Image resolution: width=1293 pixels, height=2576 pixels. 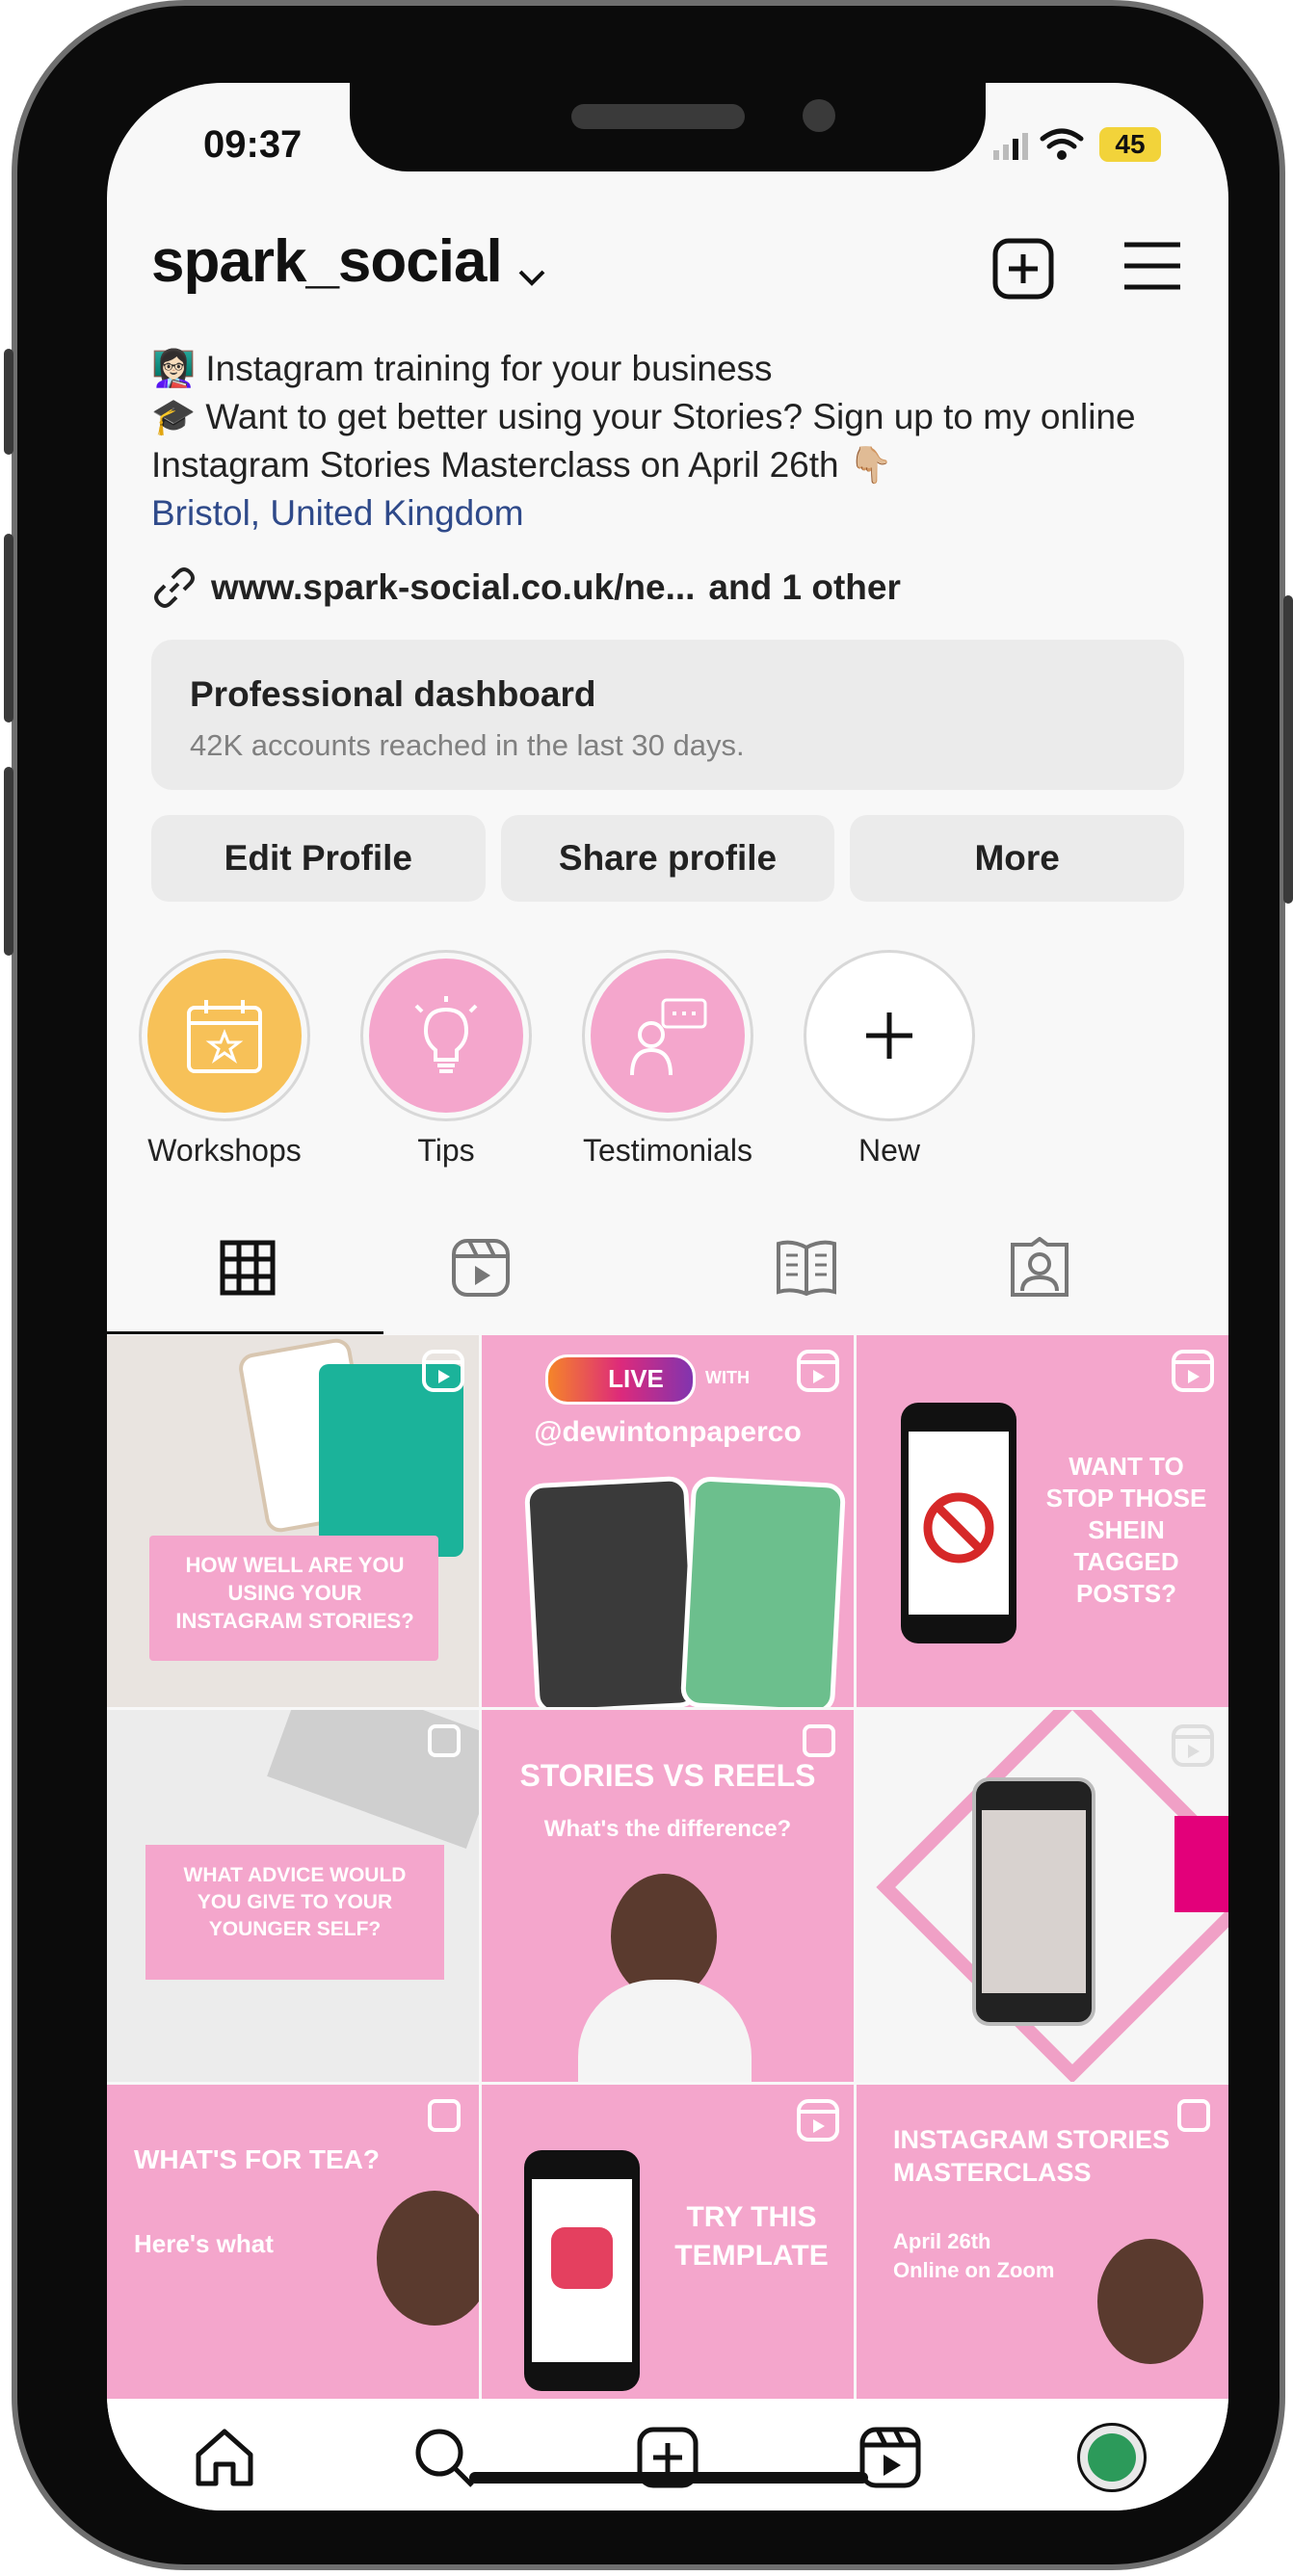 I want to click on post-tile: WANT TO STOP THOSE SHEIN TAGGED POSTS?, so click(x=1042, y=1521).